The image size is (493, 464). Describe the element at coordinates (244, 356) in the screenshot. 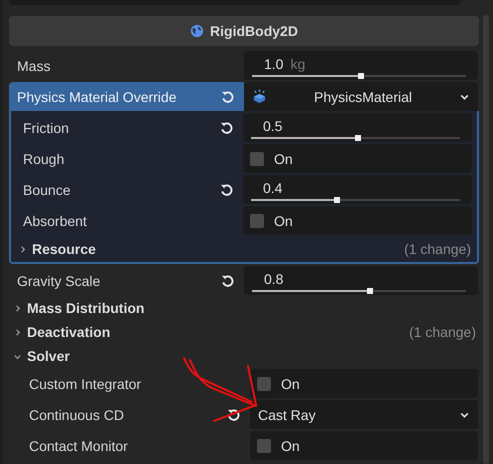

I see `section-header: Solver` at that location.